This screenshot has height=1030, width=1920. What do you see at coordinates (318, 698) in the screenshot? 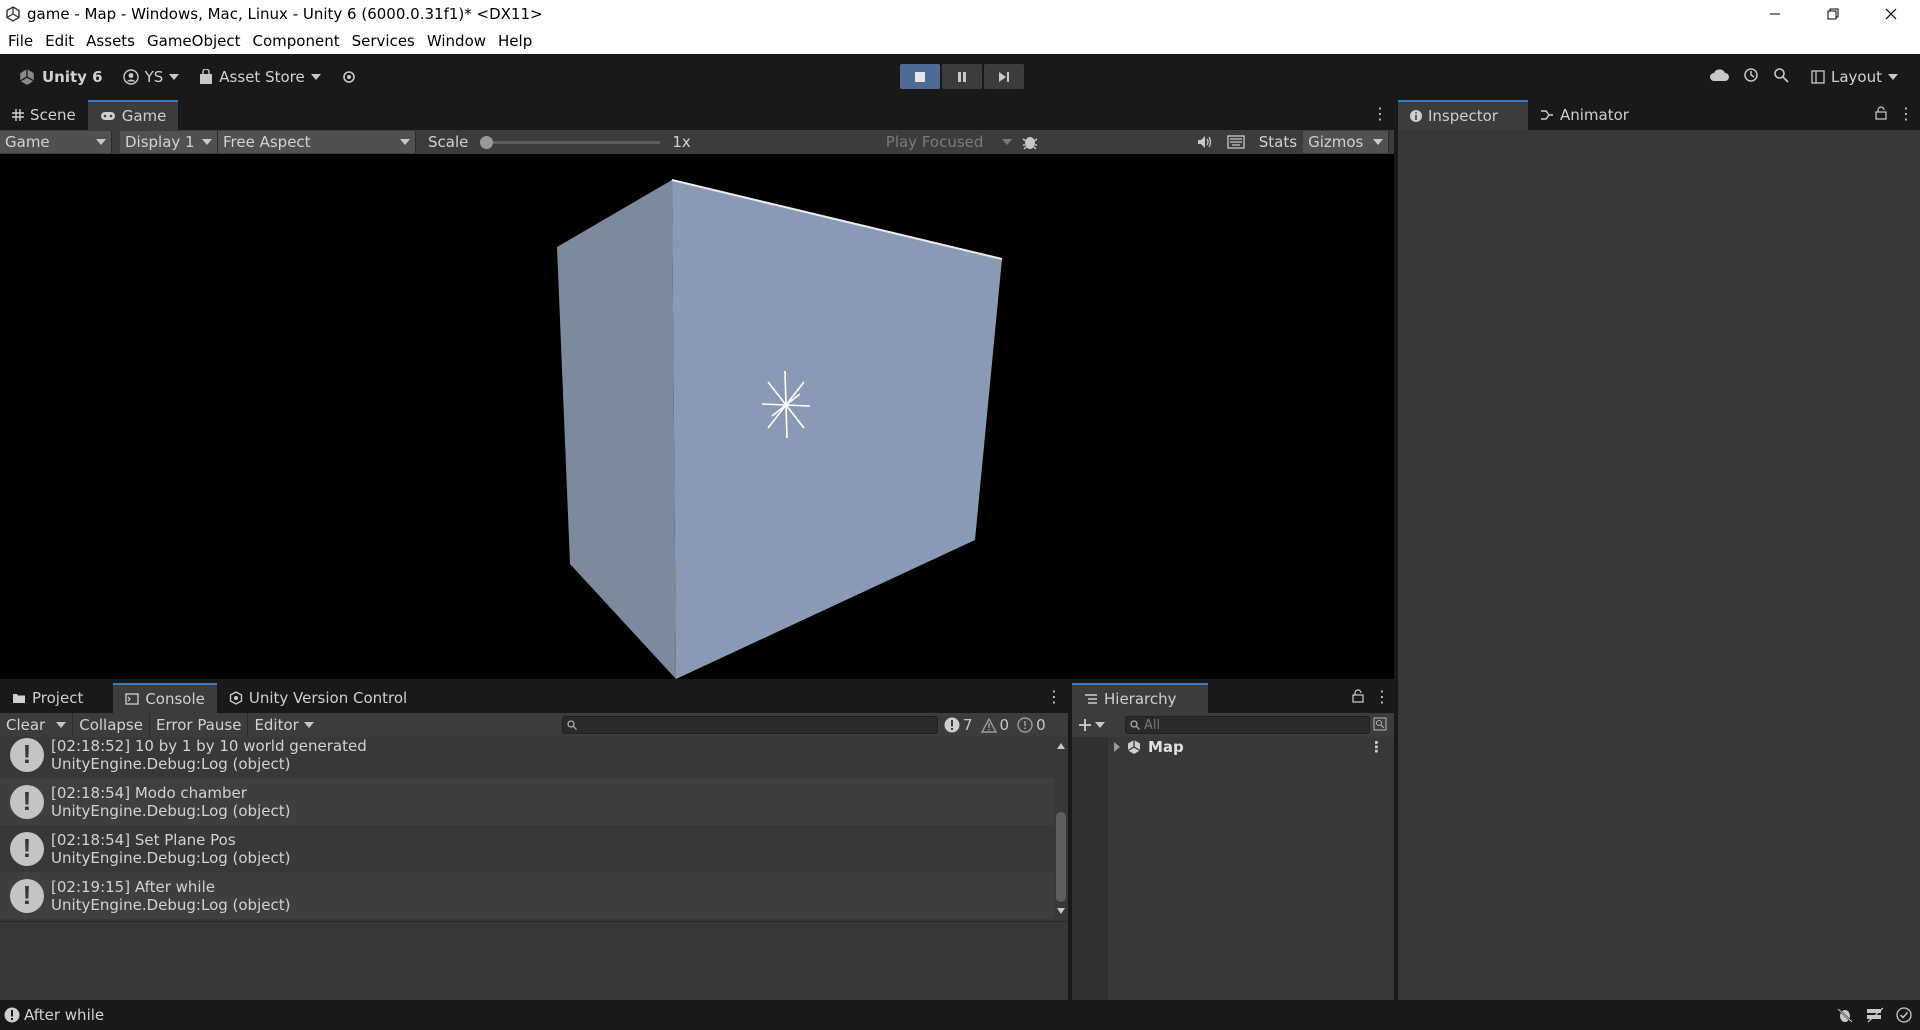
I see `tab-version-control: Unity Version Control` at bounding box center [318, 698].